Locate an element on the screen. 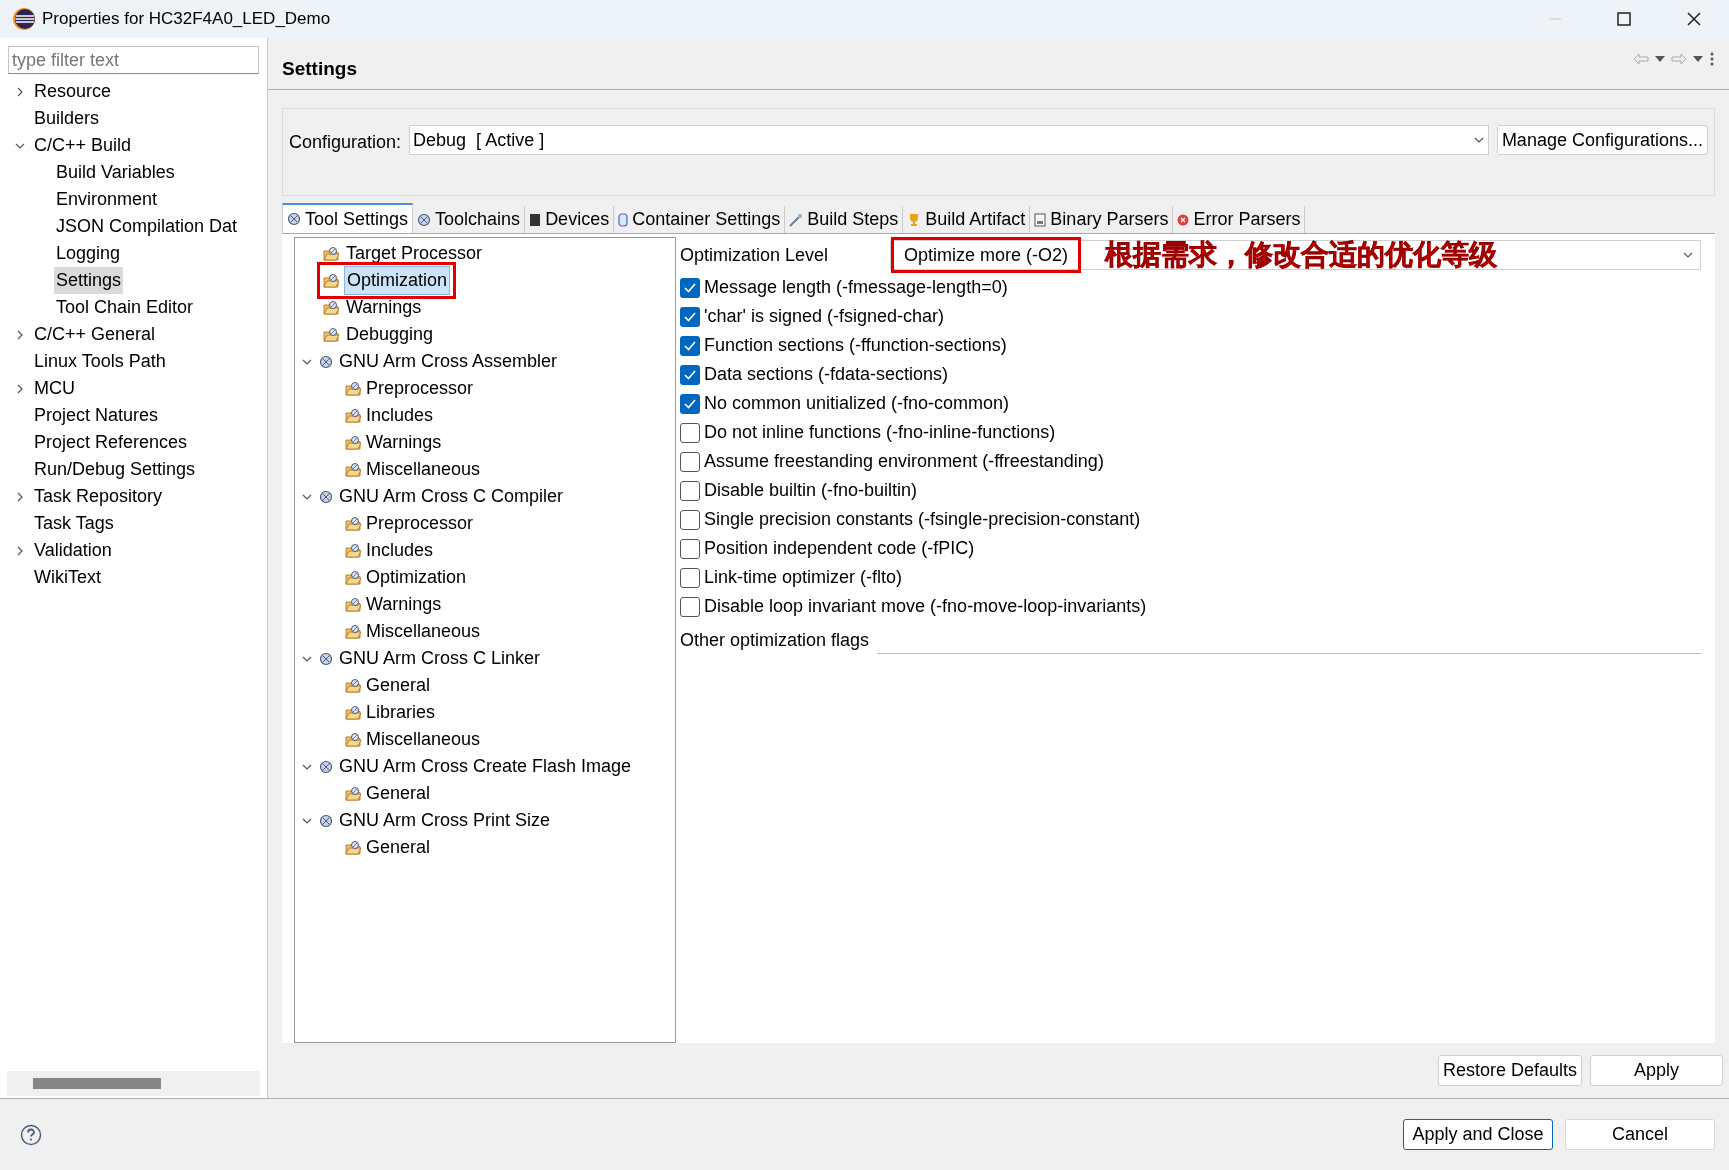  tab: Container Settings is located at coordinates (700, 219).